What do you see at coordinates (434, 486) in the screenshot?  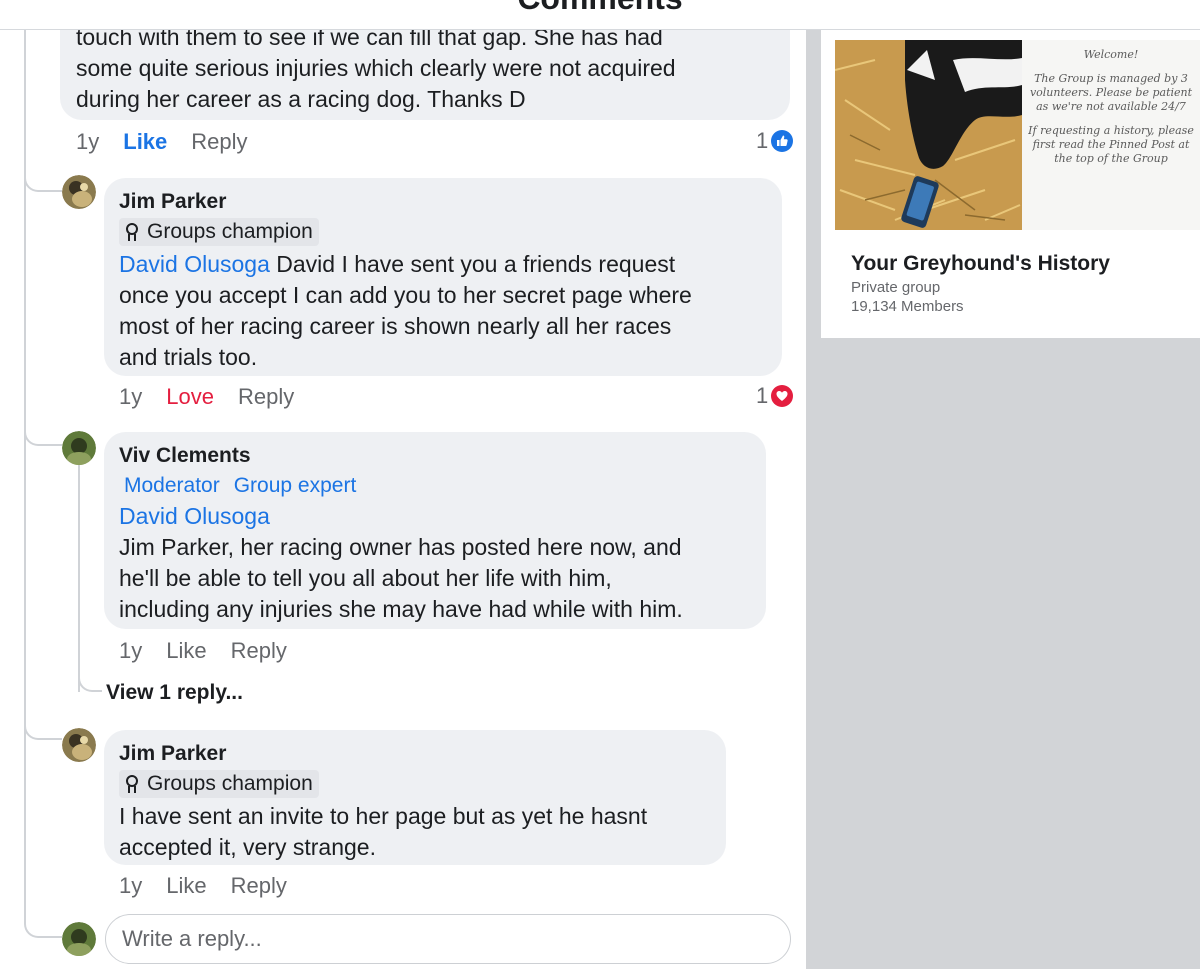 I see `role-tags: Moderator Group expert` at bounding box center [434, 486].